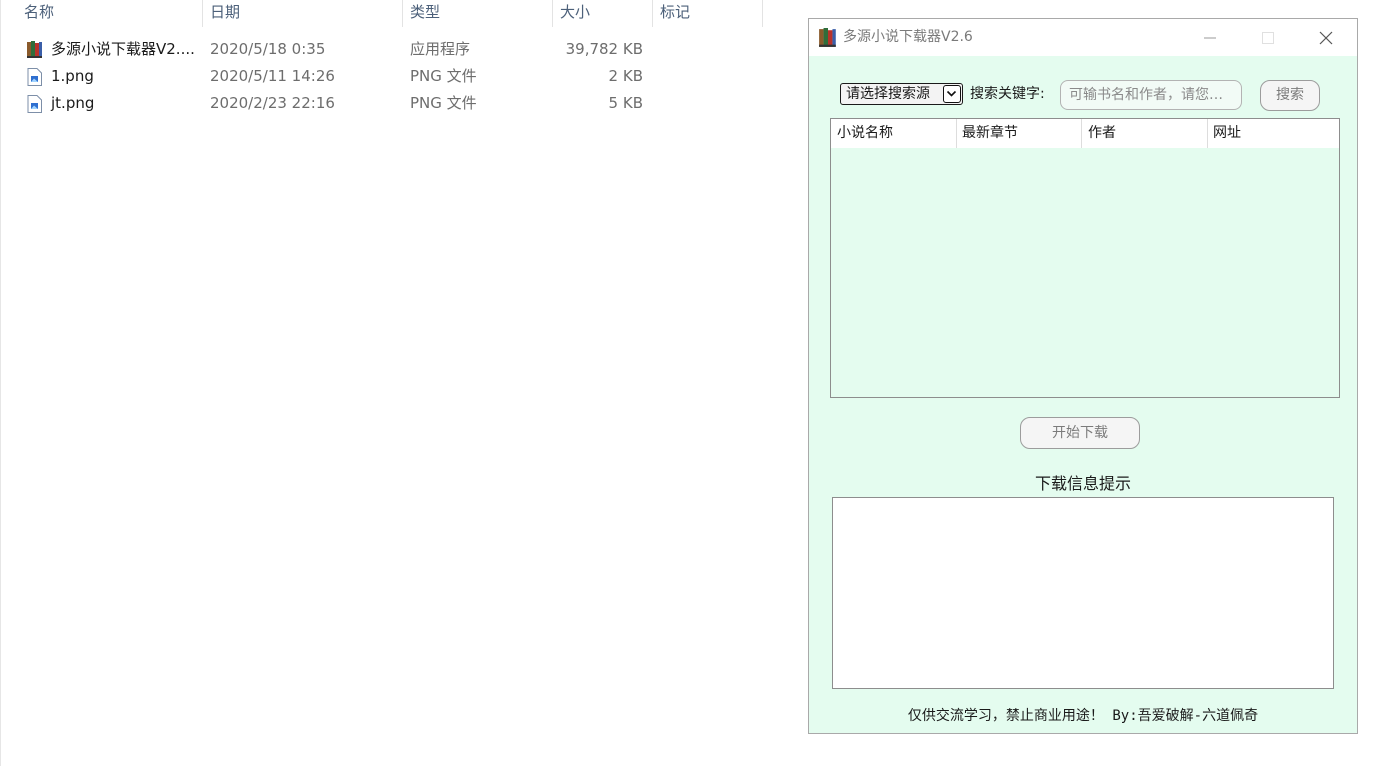 This screenshot has height=766, width=1393. Describe the element at coordinates (908, 37) in the screenshot. I see `window-title: 多源小说下载器V2.6` at that location.